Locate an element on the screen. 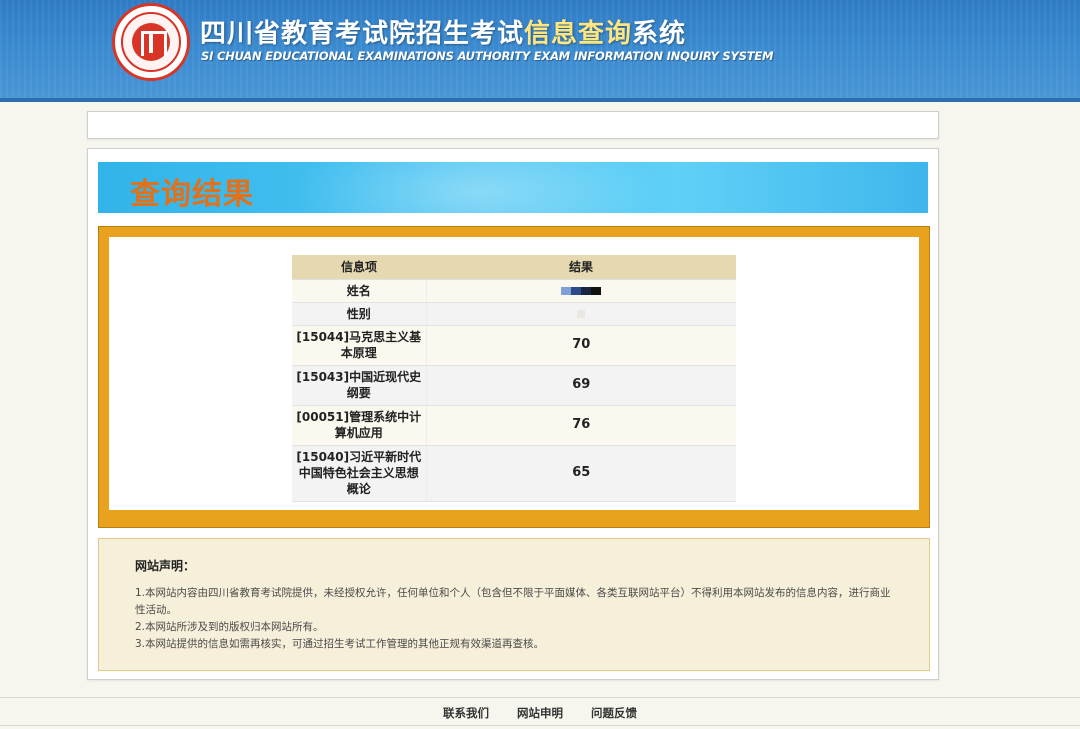 The height and width of the screenshot is (729, 1080). emblem-logo-icon is located at coordinates (151, 42).